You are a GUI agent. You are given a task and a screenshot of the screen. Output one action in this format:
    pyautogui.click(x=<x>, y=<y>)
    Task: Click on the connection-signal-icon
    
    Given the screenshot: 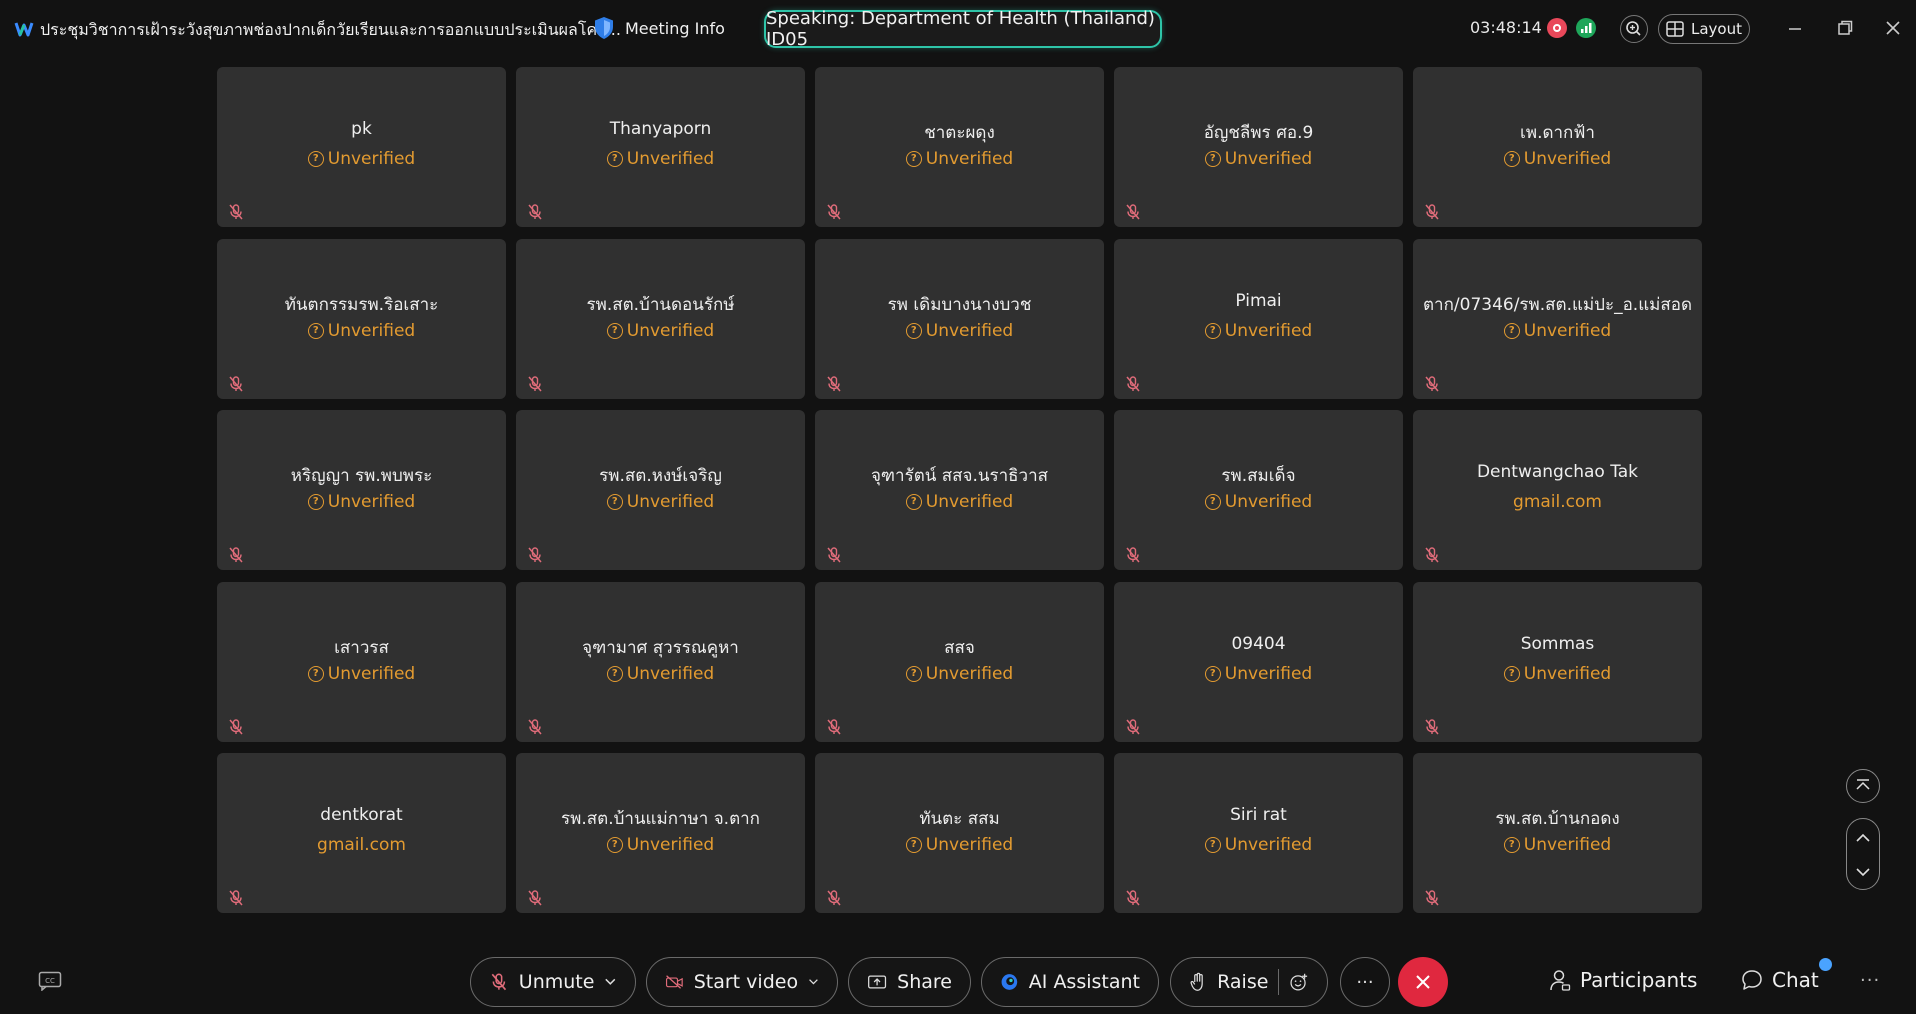 What is the action you would take?
    pyautogui.click(x=1586, y=28)
    